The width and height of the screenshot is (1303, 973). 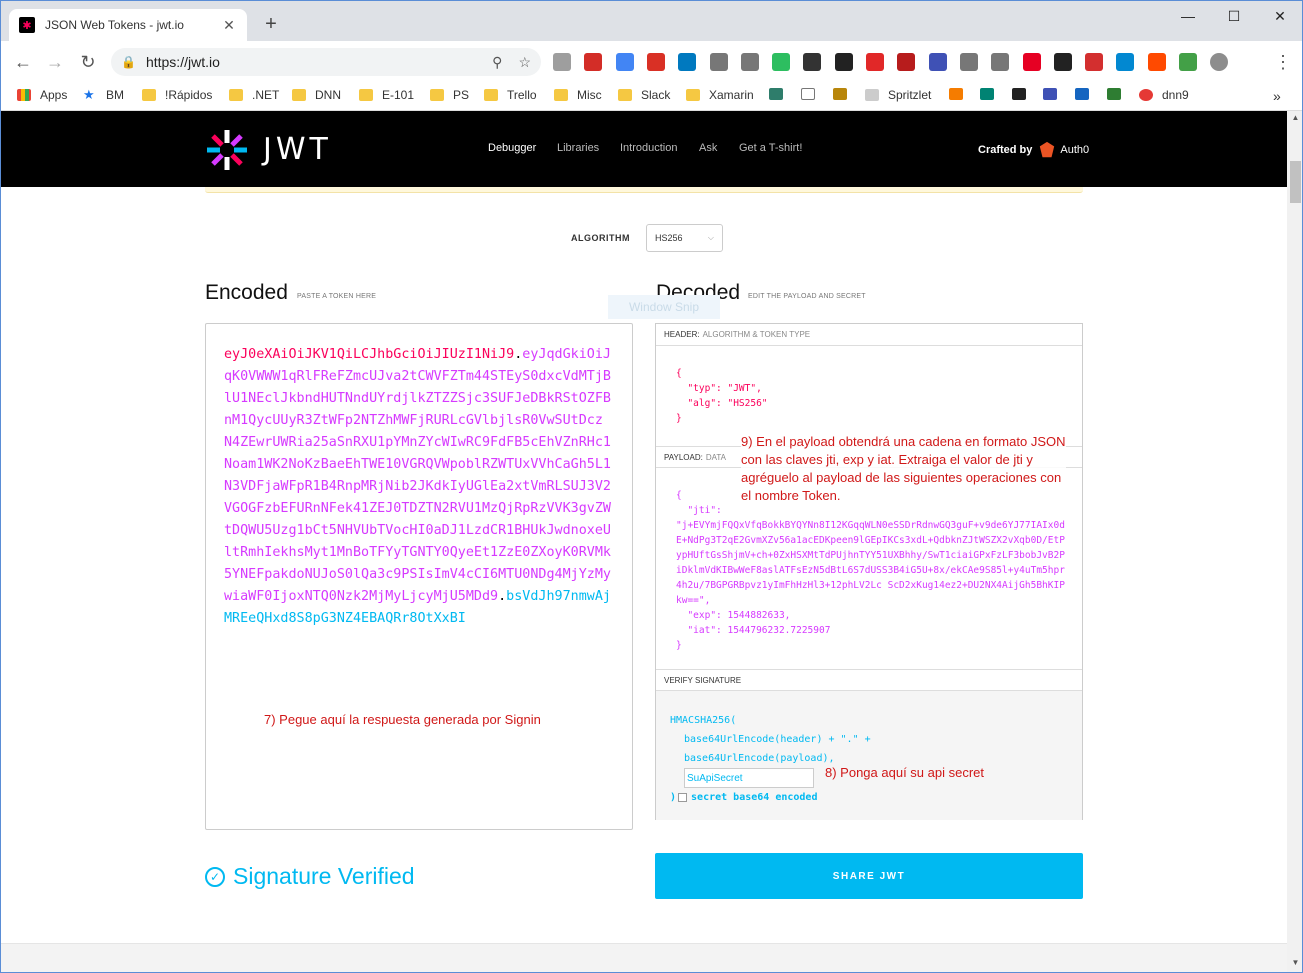 What do you see at coordinates (731, 95) in the screenshot?
I see `bookmark-label: Xamarin` at bounding box center [731, 95].